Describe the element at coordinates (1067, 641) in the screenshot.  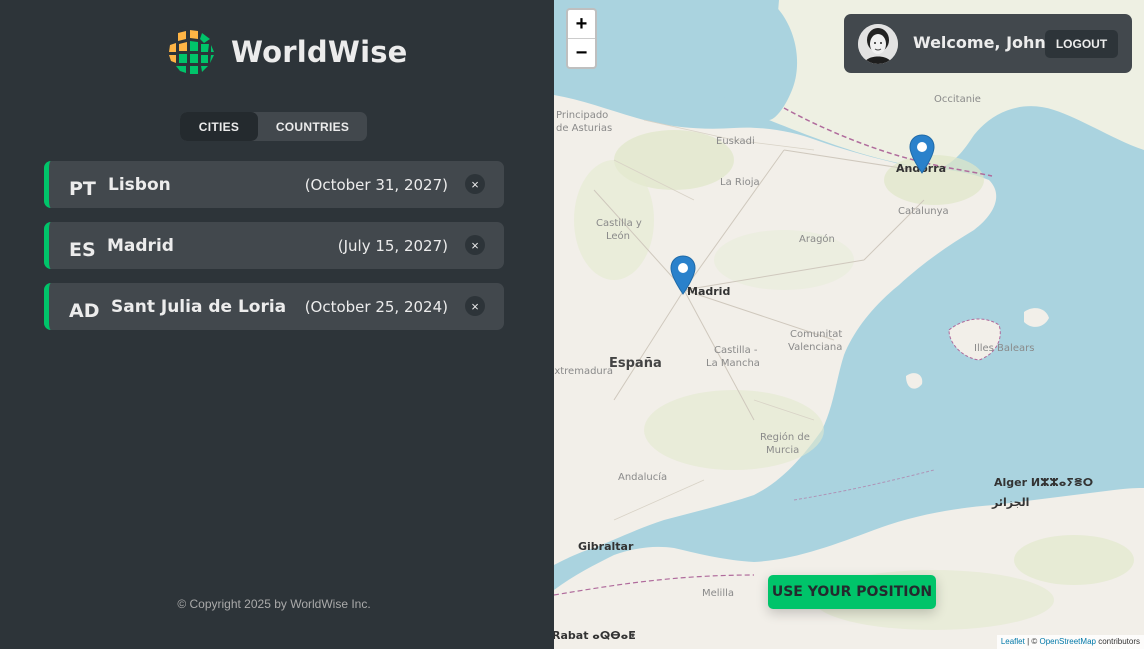
I see `osm-link: OpenStreetMap` at that location.